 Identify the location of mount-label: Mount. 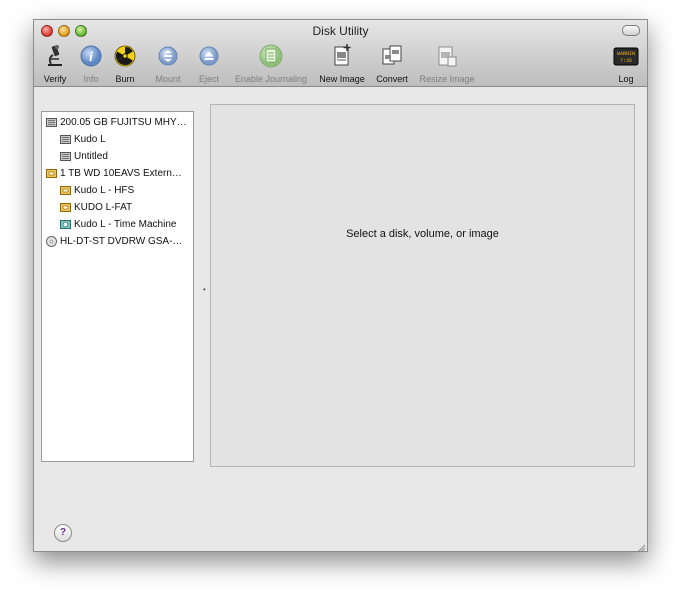
(168, 79).